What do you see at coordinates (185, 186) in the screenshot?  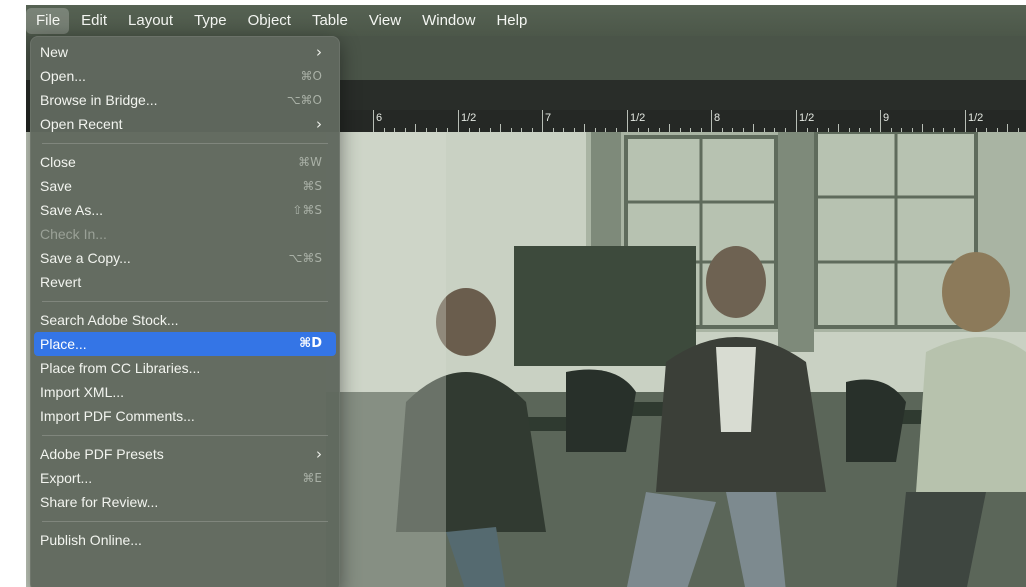 I see `menu-item-save: Save ⌘S` at bounding box center [185, 186].